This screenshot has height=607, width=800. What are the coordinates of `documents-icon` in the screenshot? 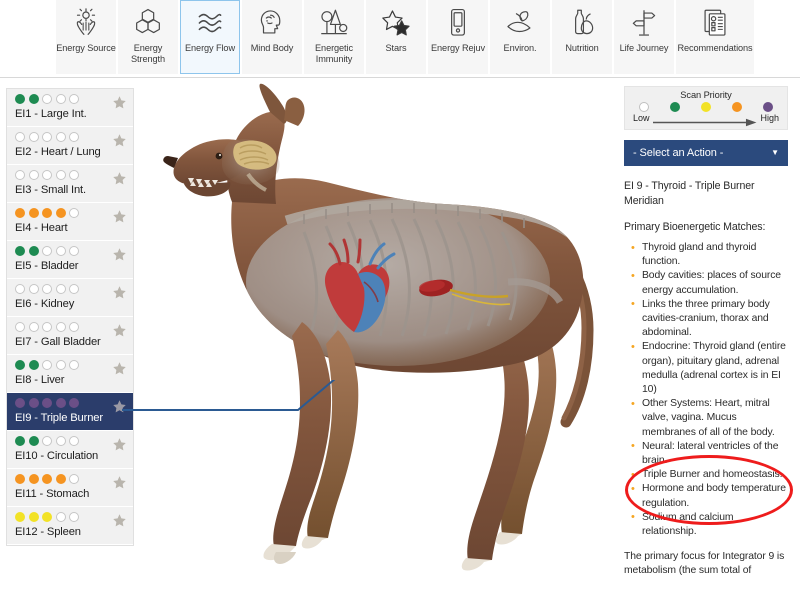 It's located at (715, 23).